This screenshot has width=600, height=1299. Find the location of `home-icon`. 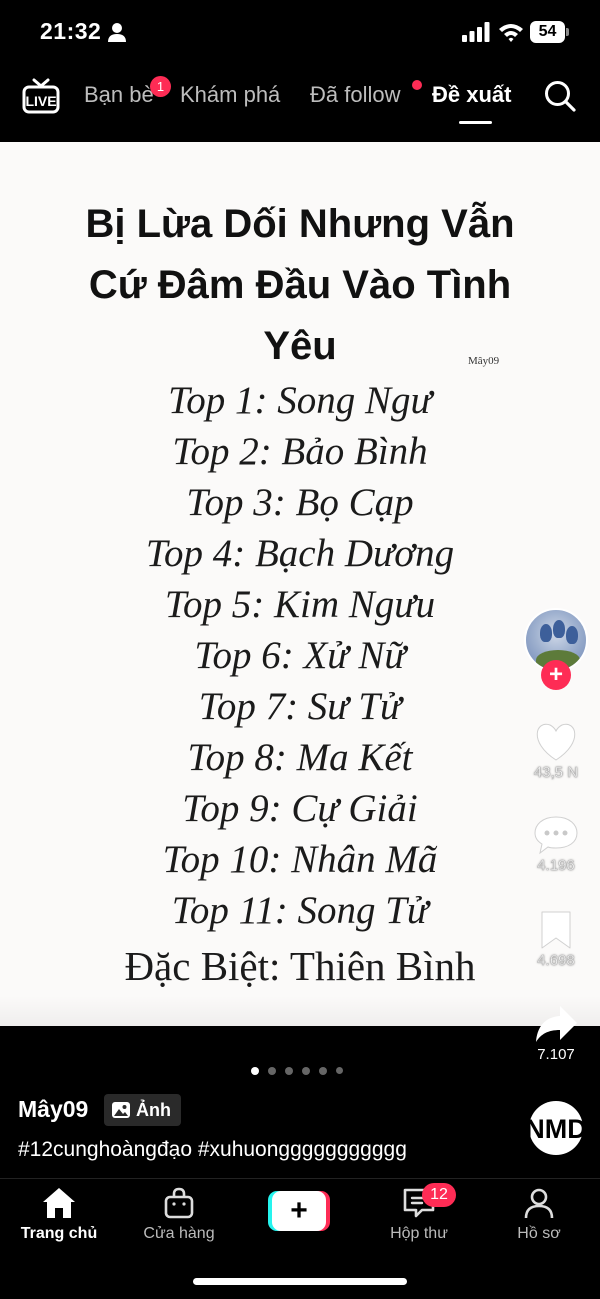

home-icon is located at coordinates (59, 1203).